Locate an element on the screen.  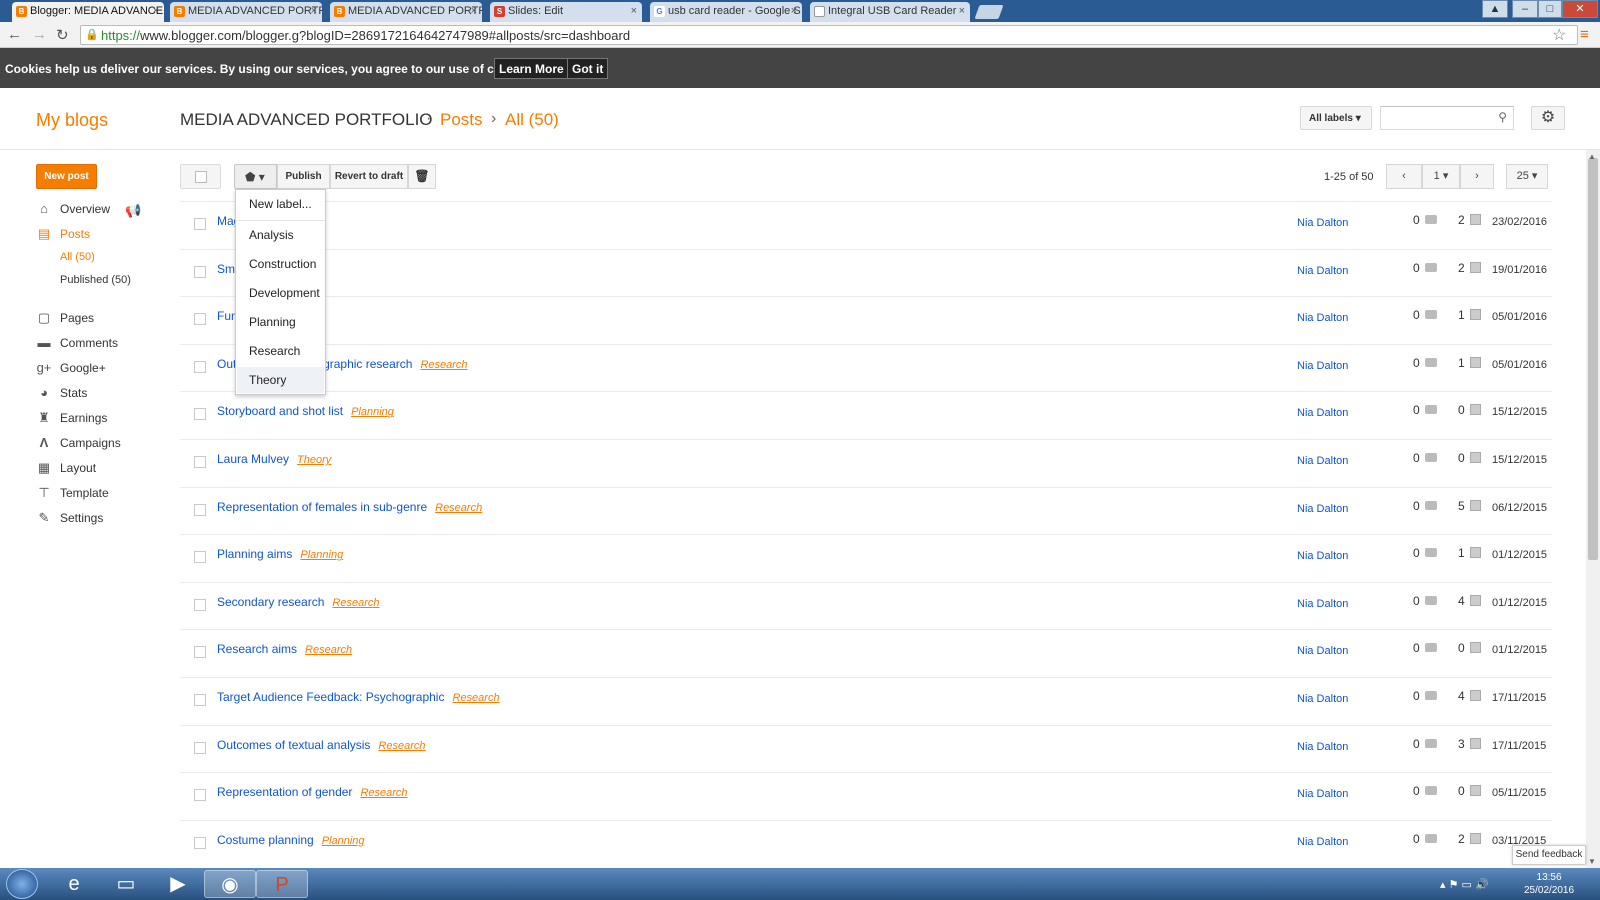
chrome-menu-icon: ≡ is located at coordinates (1584, 34).